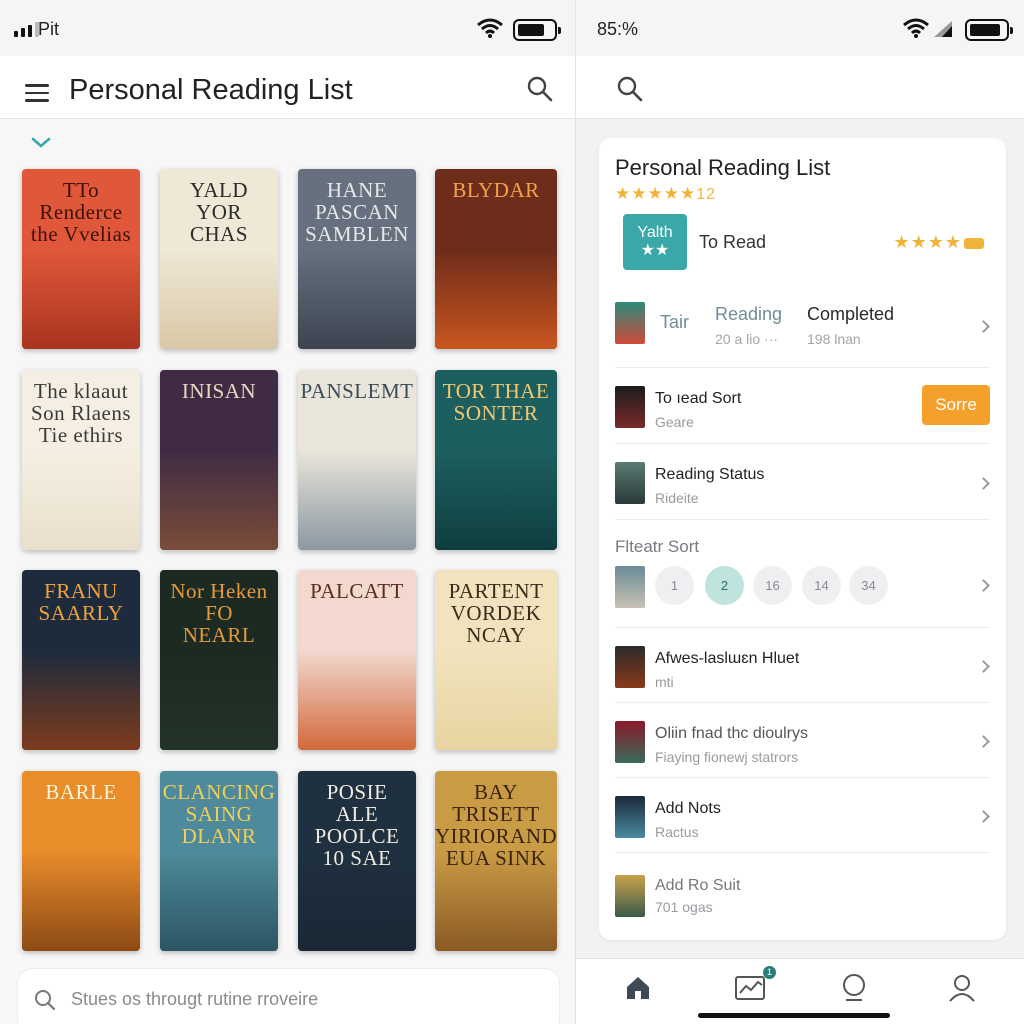  What do you see at coordinates (49, 29) in the screenshot?
I see `carrier-label: Pit` at bounding box center [49, 29].